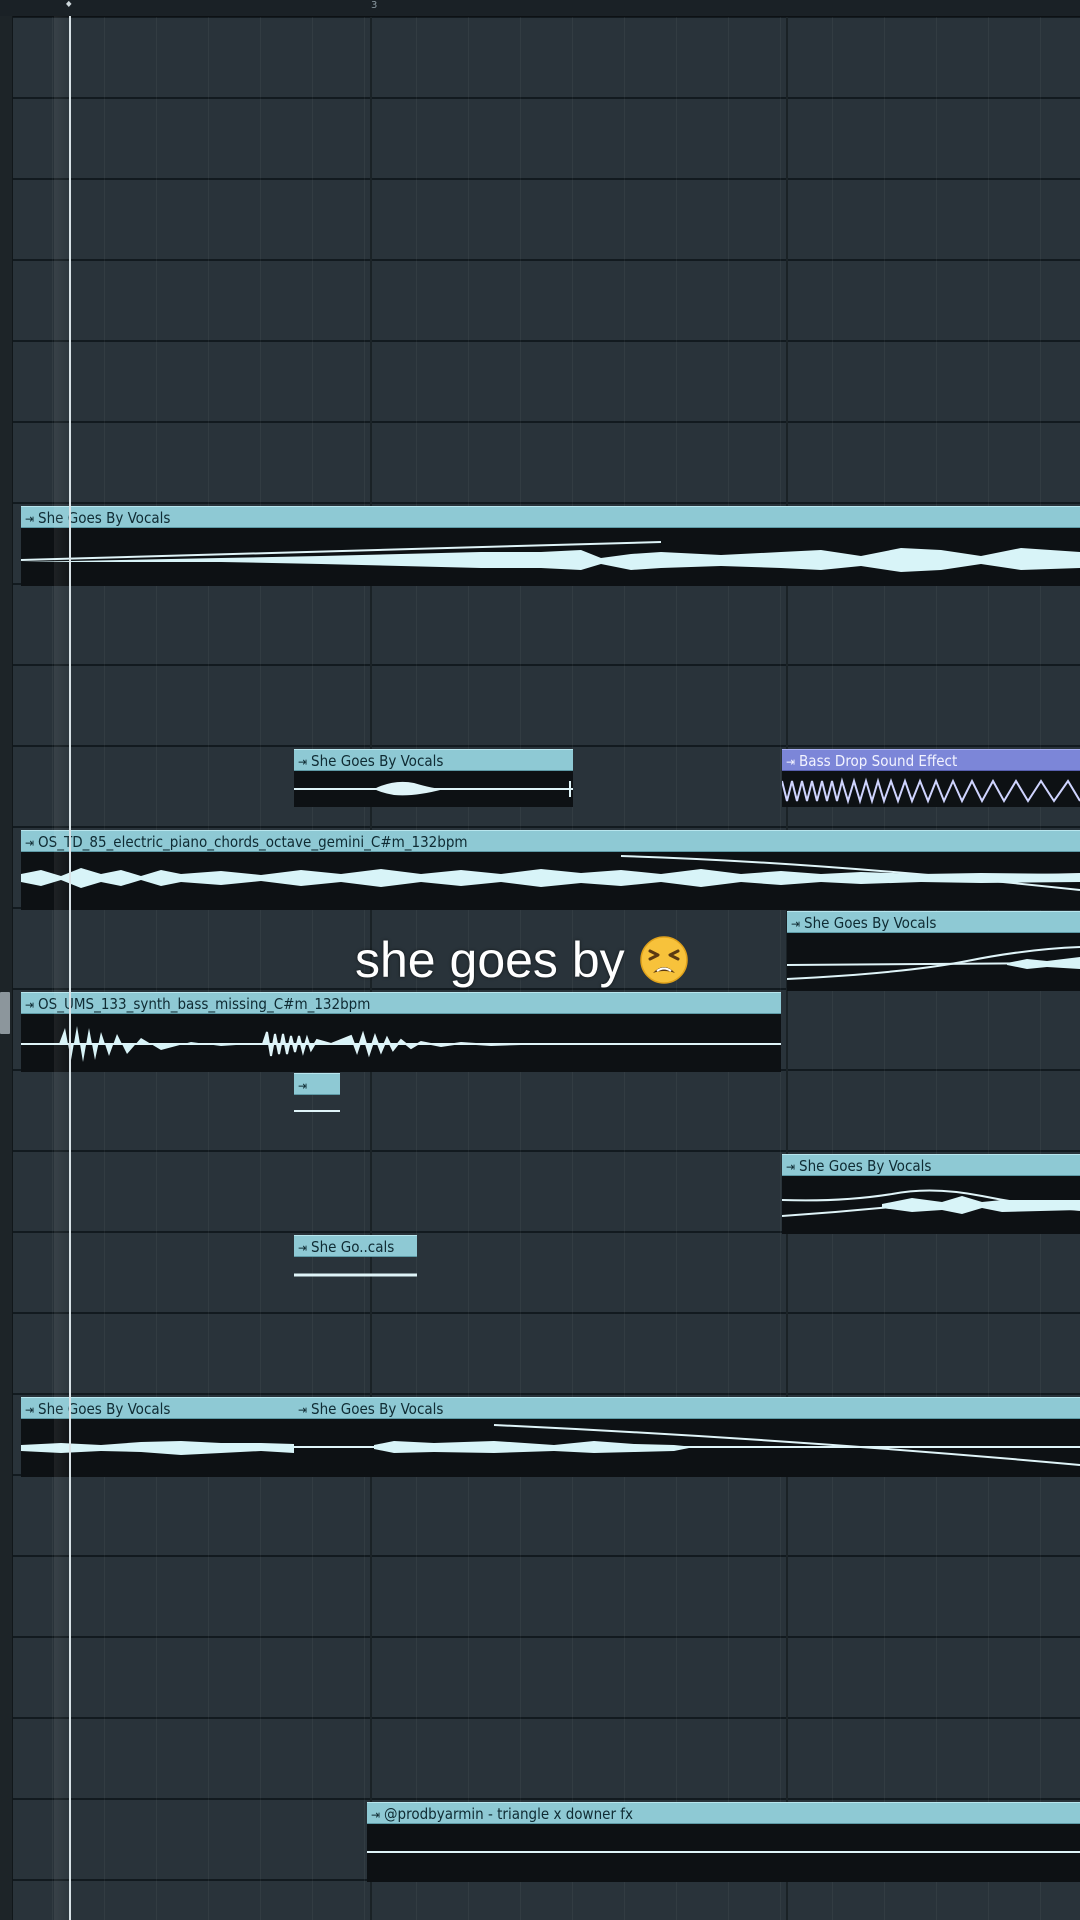 The height and width of the screenshot is (1920, 1080). I want to click on video-caption: she goes by, so click(522, 960).